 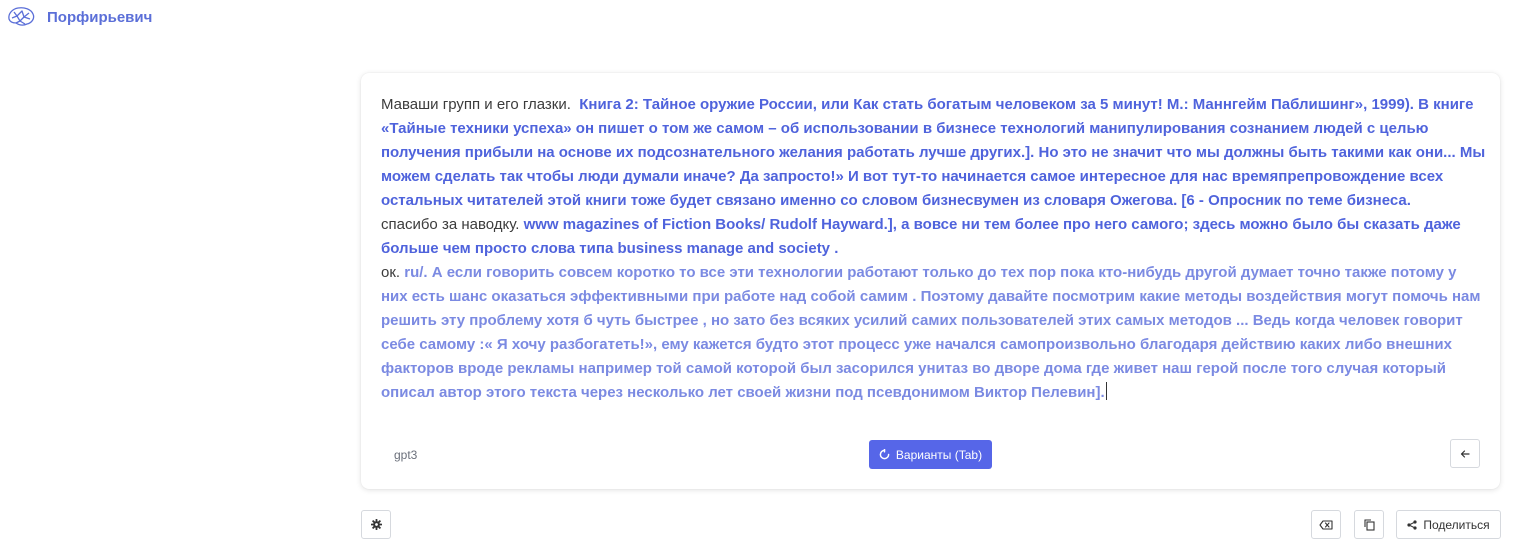 I want to click on share-button: Поделиться, so click(x=1448, y=524).